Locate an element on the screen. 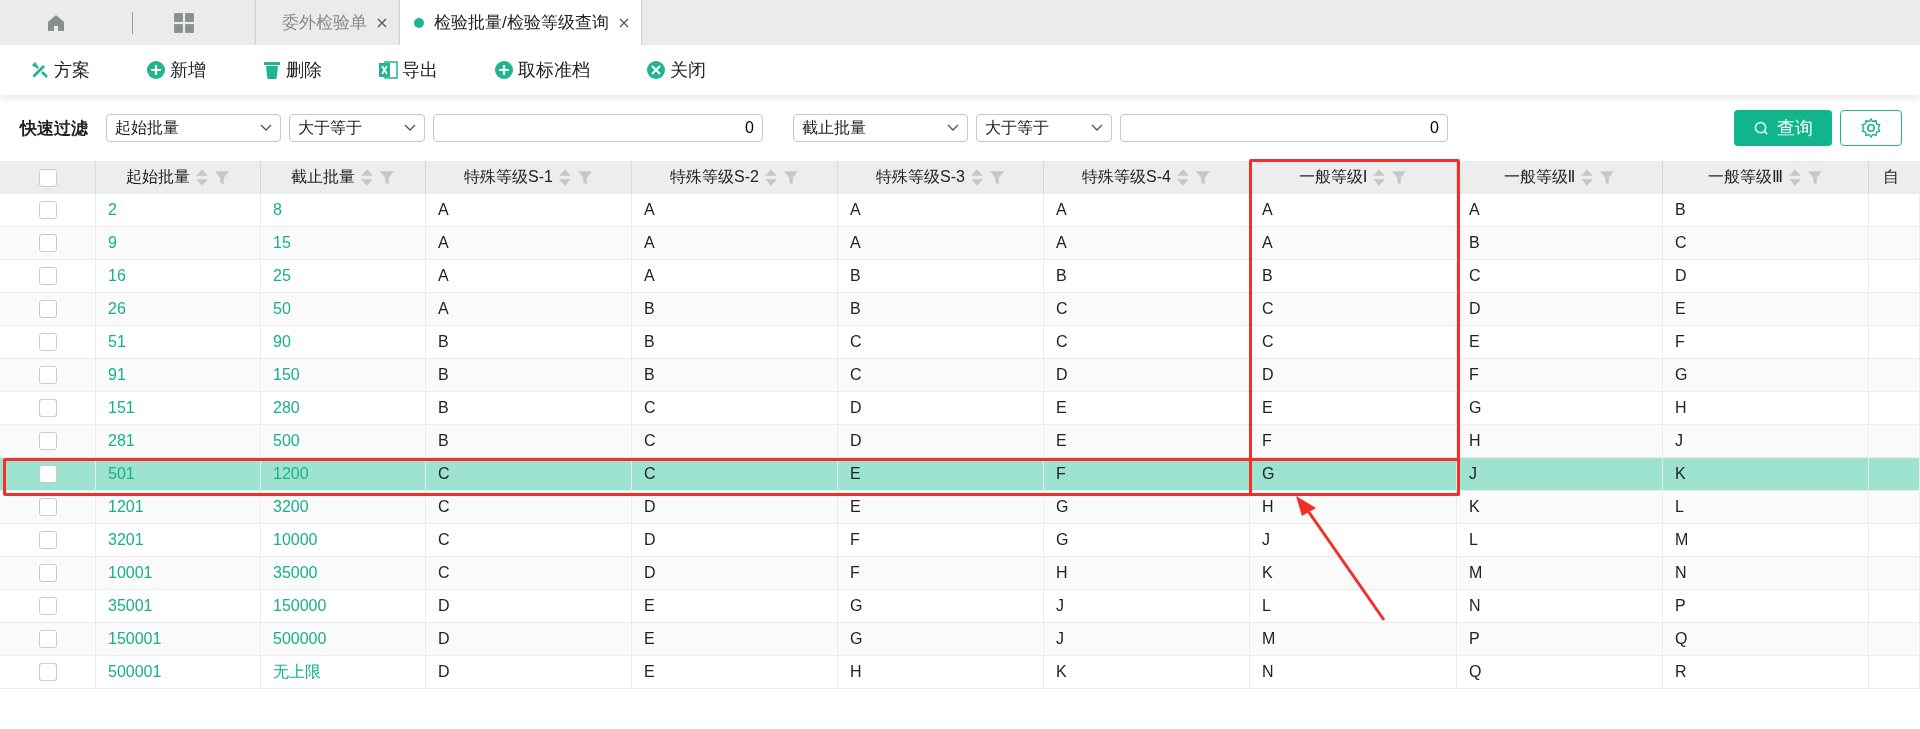 The height and width of the screenshot is (729, 1920). table-cell: 500001 is located at coordinates (135, 672).